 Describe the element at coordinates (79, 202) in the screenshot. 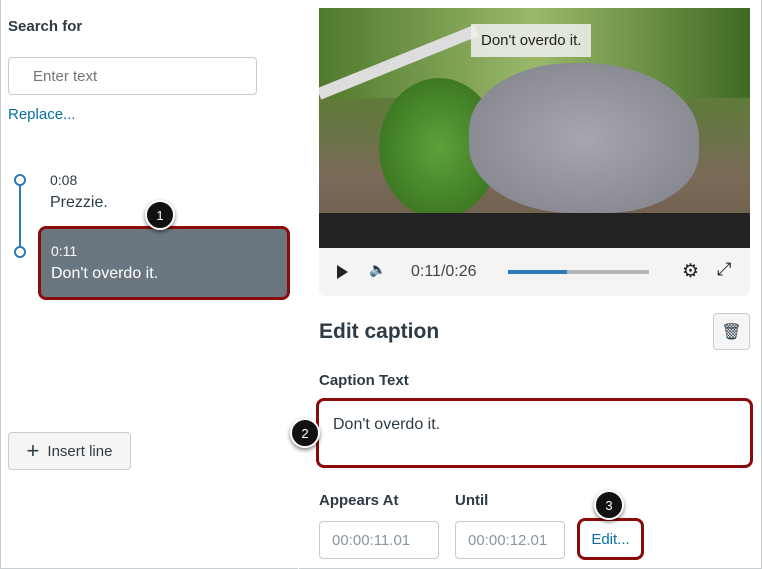

I see `caption-text: Prezzie.` at that location.